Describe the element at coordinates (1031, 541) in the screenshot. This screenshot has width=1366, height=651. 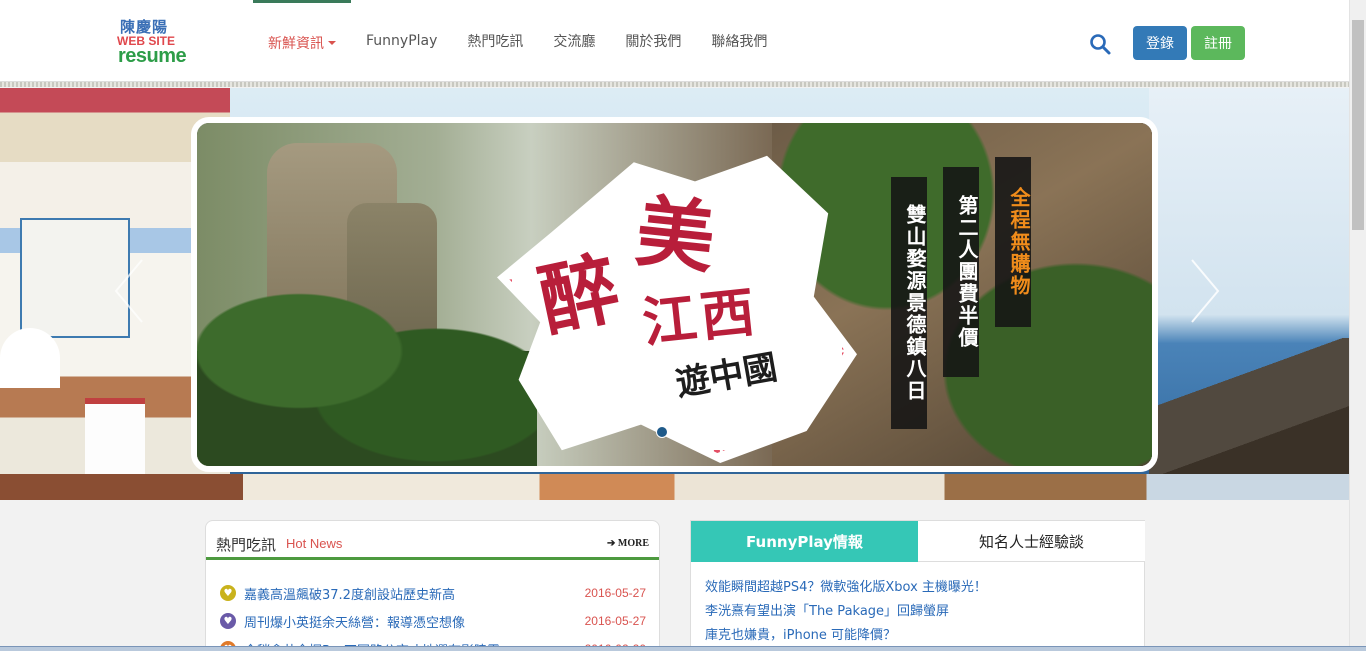
I see `tab-celebrity-stories: 知名人士經驗談` at that location.